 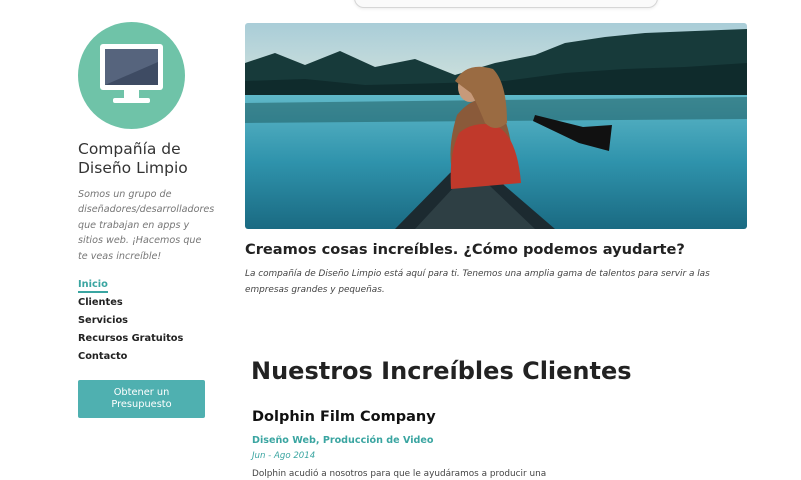 I want to click on nav-item-recursos-gratuitos: Recursos Gratuitos, so click(x=143, y=341).